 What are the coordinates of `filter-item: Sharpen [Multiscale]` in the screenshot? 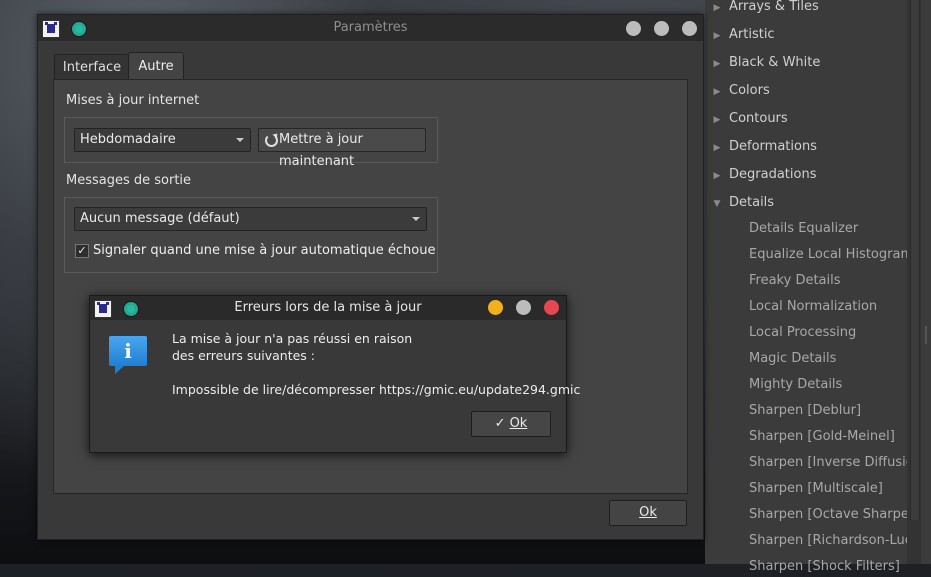 It's located at (816, 489).